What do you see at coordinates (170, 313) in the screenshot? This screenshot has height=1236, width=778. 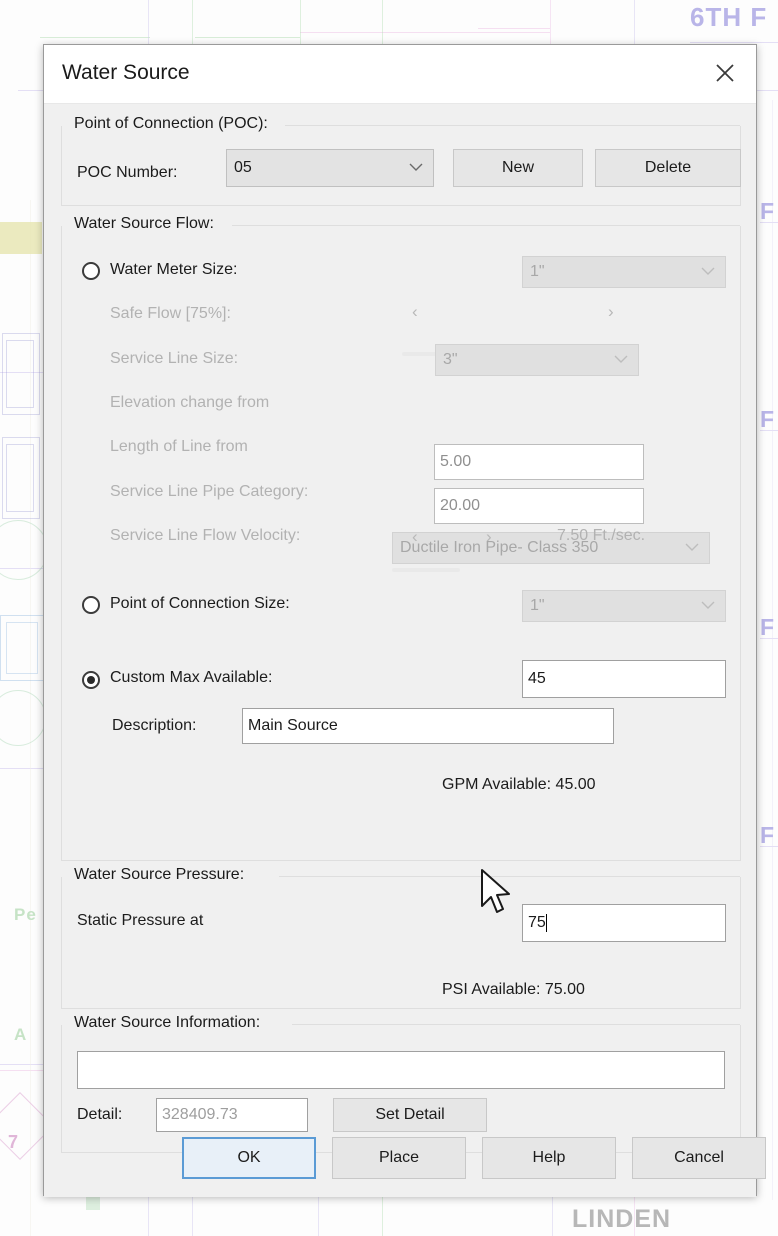 I see `safe-flow-label: Safe Flow [75%]:` at bounding box center [170, 313].